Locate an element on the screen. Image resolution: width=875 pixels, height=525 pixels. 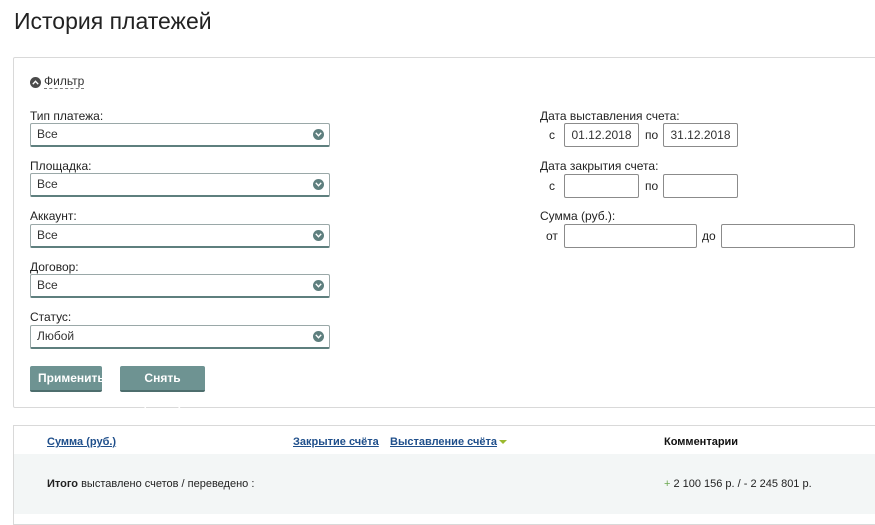
invoice-date-from-input: 01.12.2018 is located at coordinates (601, 135).